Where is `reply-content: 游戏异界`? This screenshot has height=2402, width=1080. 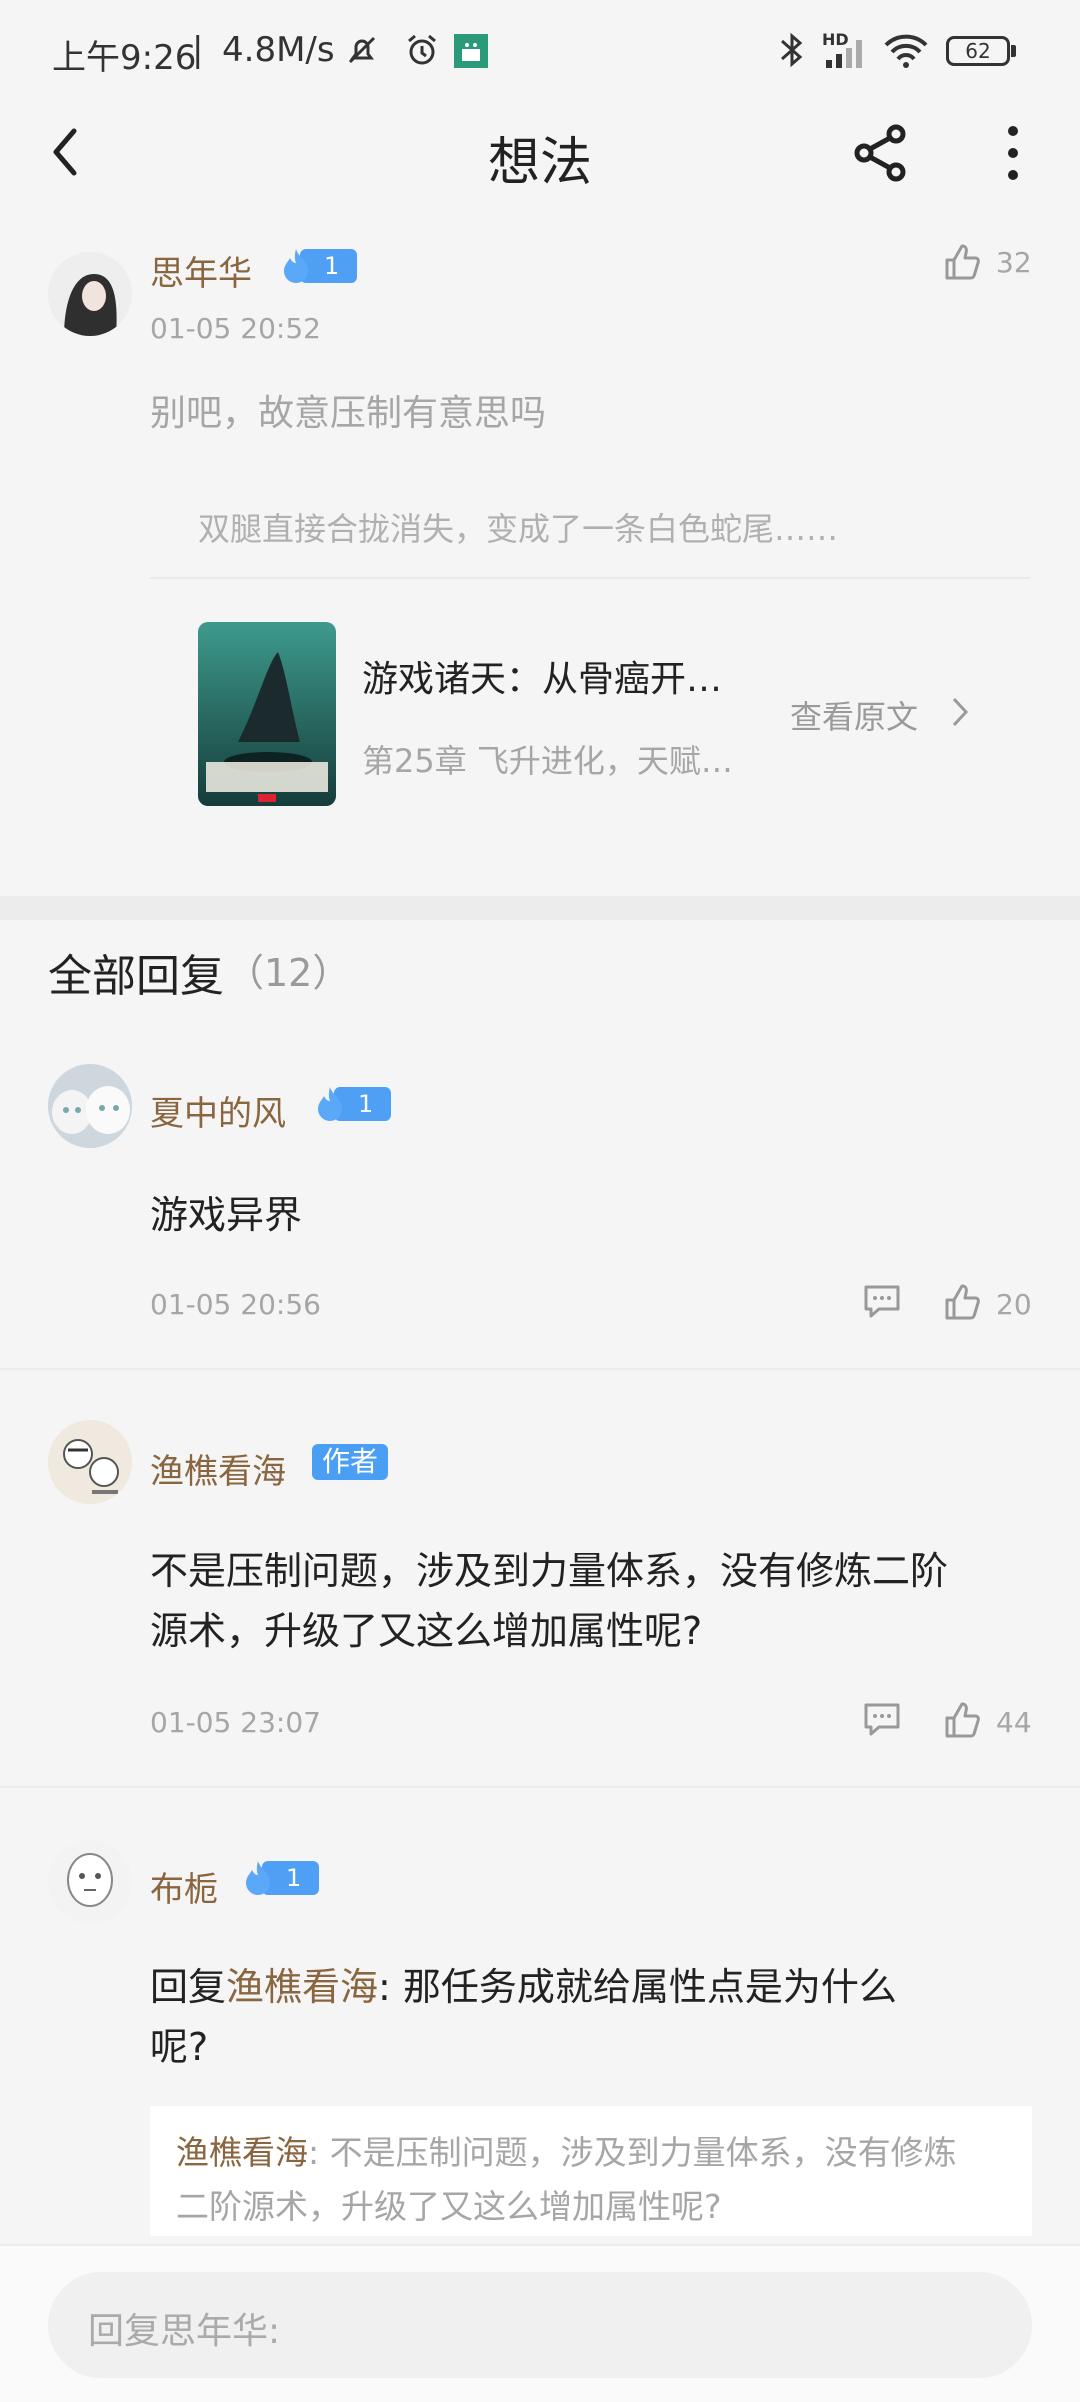 reply-content: 游戏异界 is located at coordinates (226, 1215).